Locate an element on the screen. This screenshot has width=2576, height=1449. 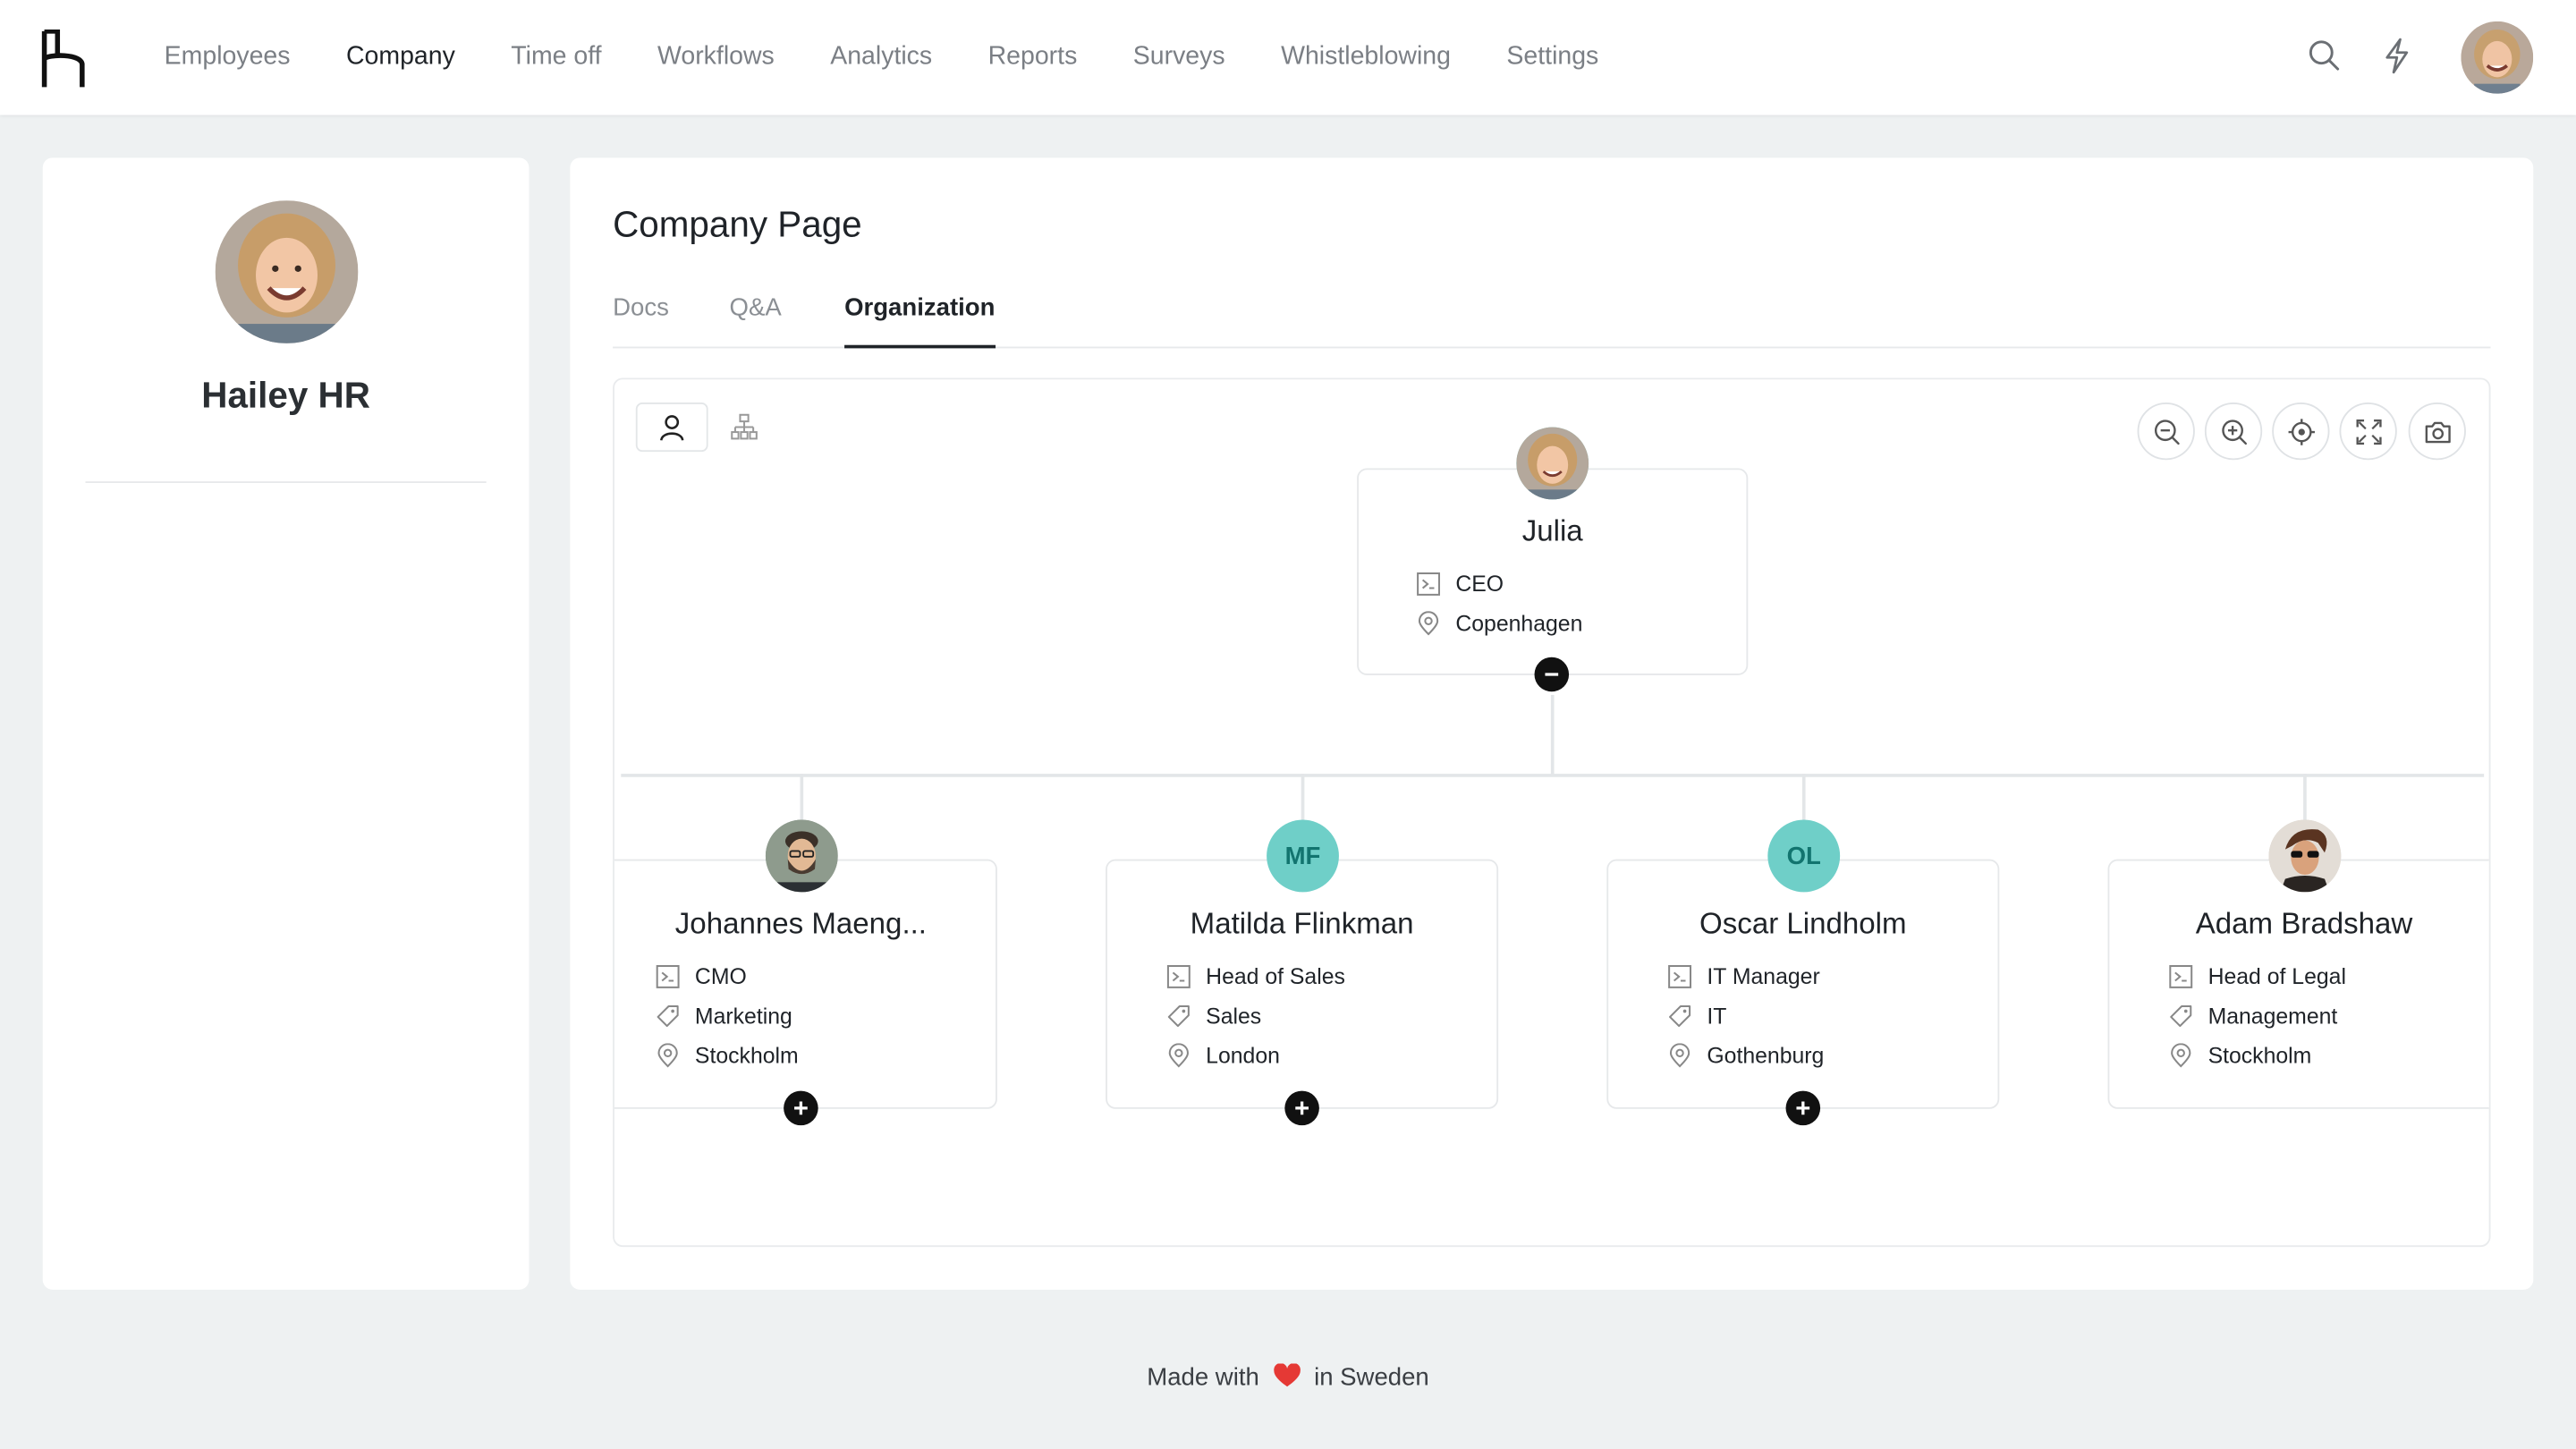
node-title-row: CMO is located at coordinates (701, 975).